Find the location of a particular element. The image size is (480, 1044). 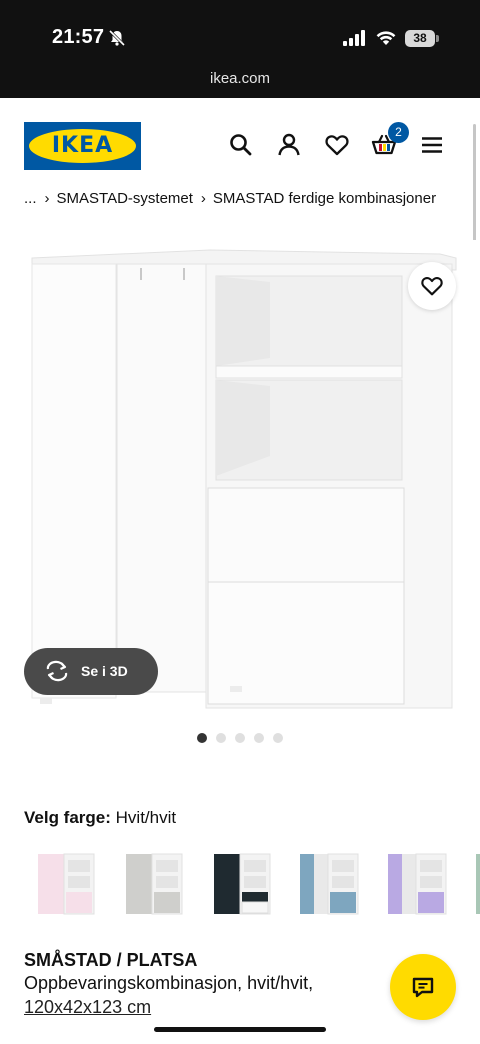

breadcrumb-item-smastad-system: SMASTAD-systemet is located at coordinates (125, 198).